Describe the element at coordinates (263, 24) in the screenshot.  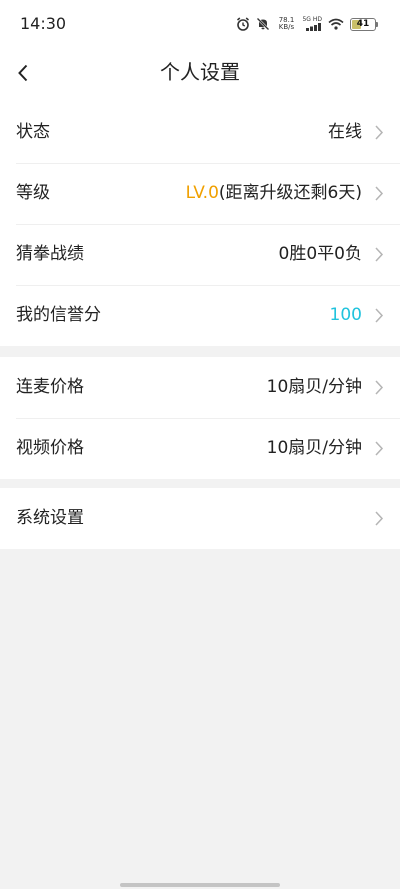
I see `mute-icon` at that location.